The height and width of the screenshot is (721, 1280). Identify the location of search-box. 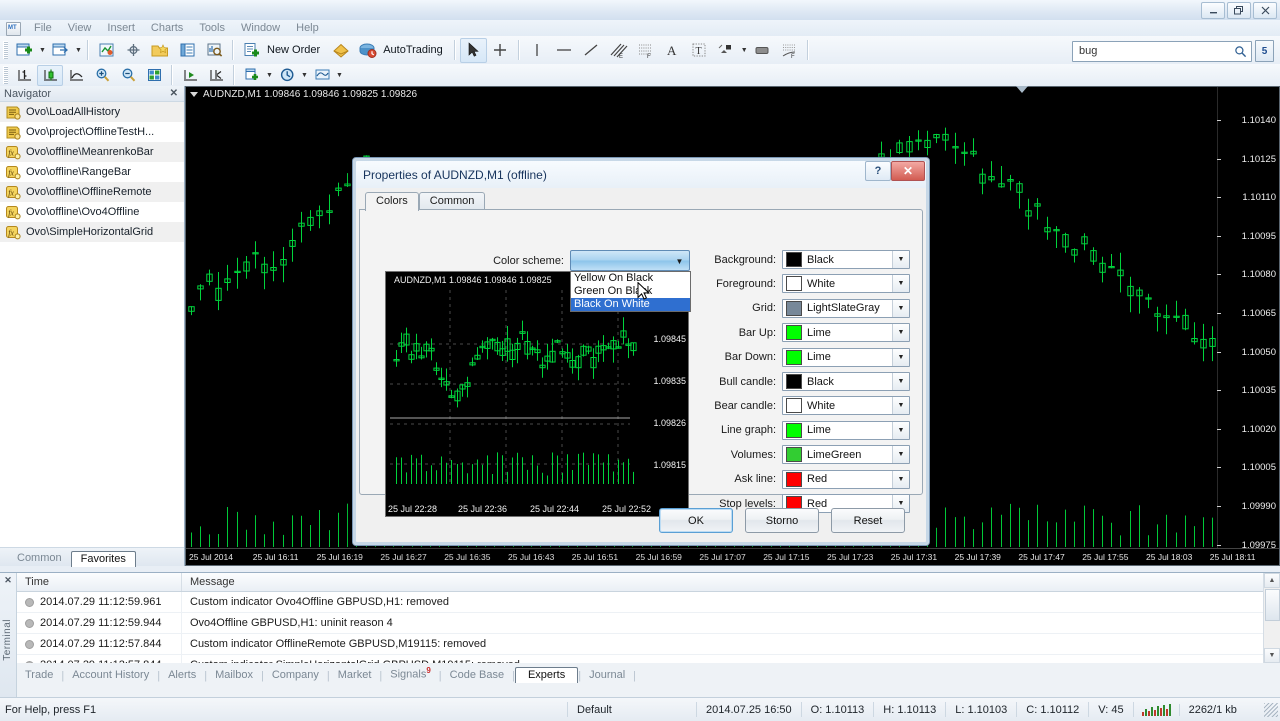
(1162, 51).